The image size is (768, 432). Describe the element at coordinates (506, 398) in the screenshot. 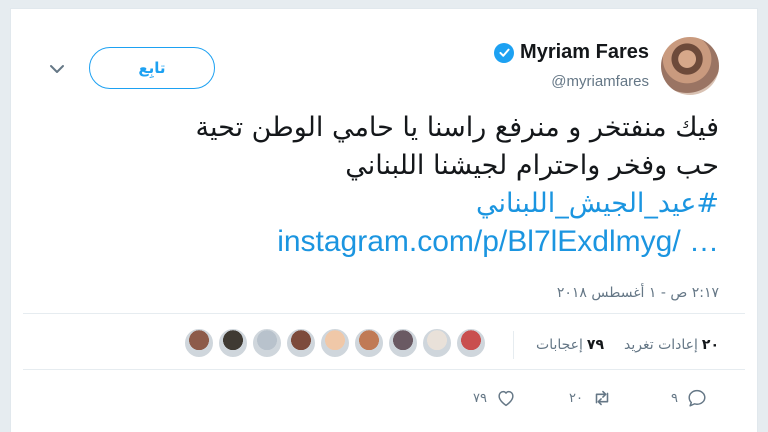

I see `heart-icon` at that location.